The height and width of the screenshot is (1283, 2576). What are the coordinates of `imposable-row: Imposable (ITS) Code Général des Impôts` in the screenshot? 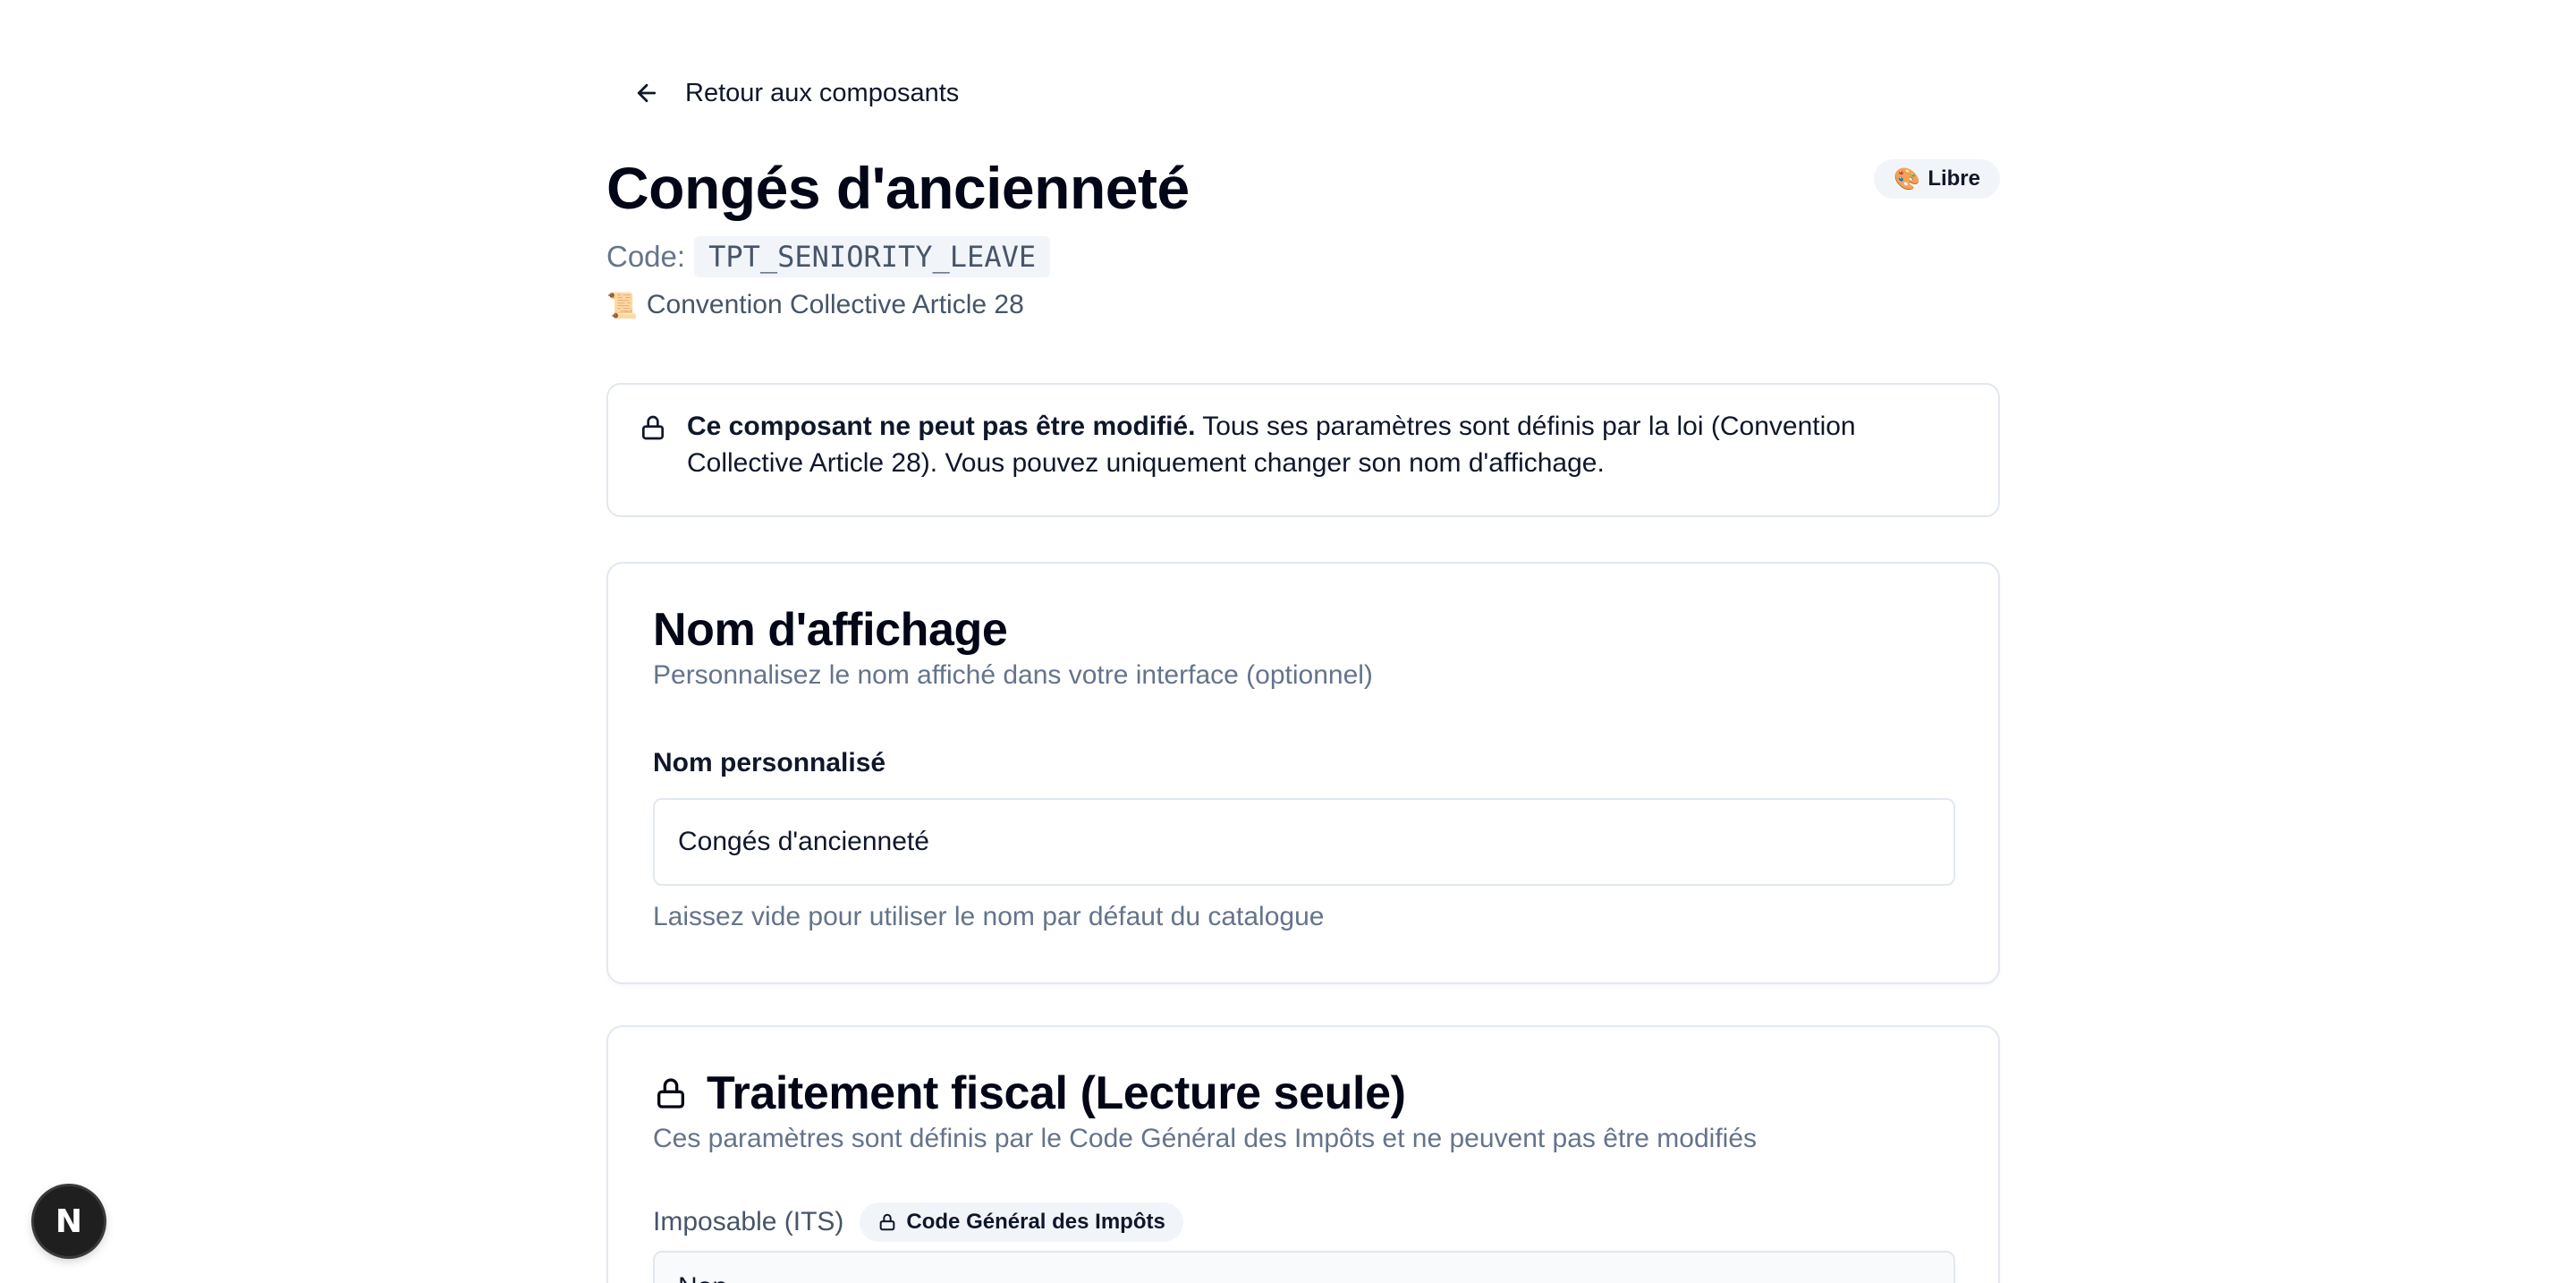 It's located at (918, 1222).